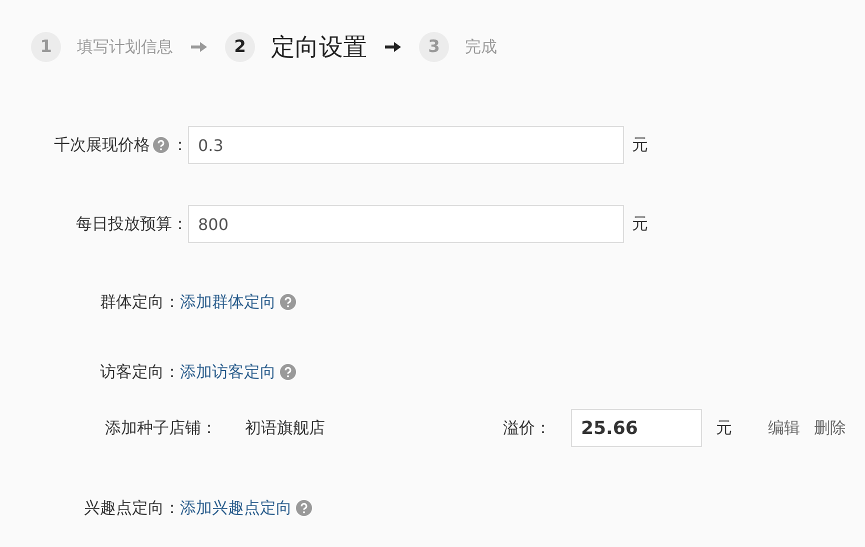 This screenshot has height=547, width=865. I want to click on step-number: 2, so click(240, 47).